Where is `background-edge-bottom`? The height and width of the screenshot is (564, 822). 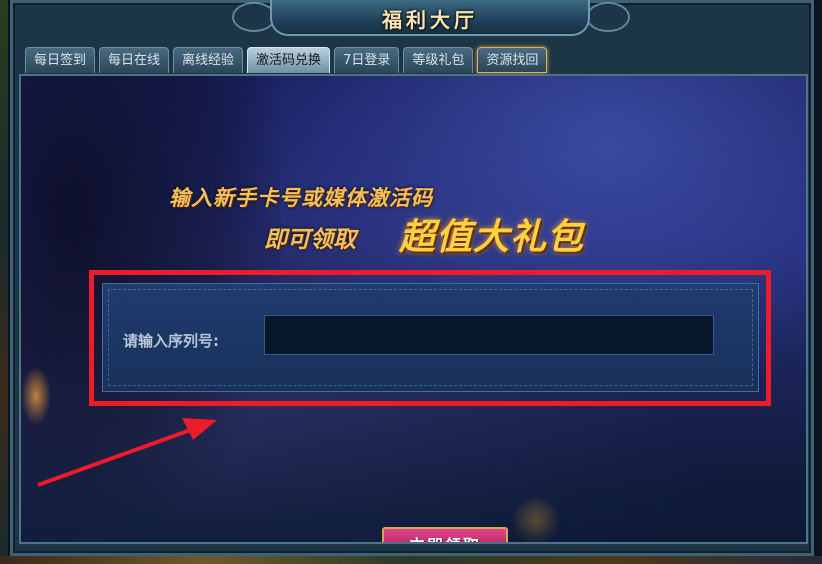
background-edge-bottom is located at coordinates (411, 560).